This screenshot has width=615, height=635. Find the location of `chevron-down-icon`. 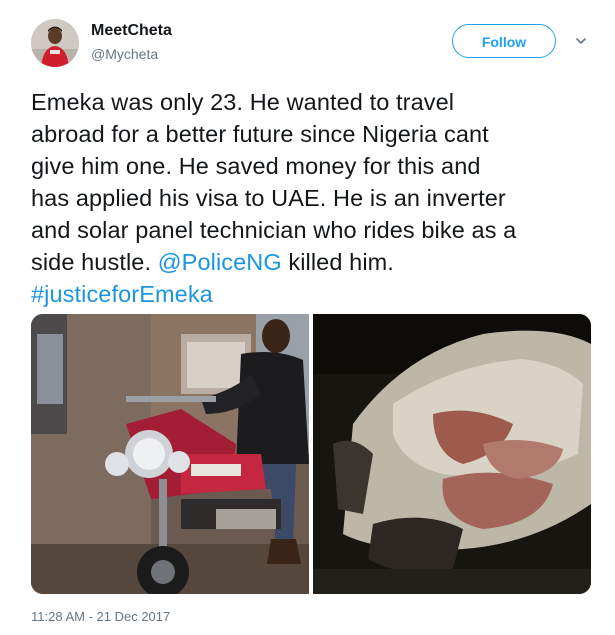

chevron-down-icon is located at coordinates (581, 41).